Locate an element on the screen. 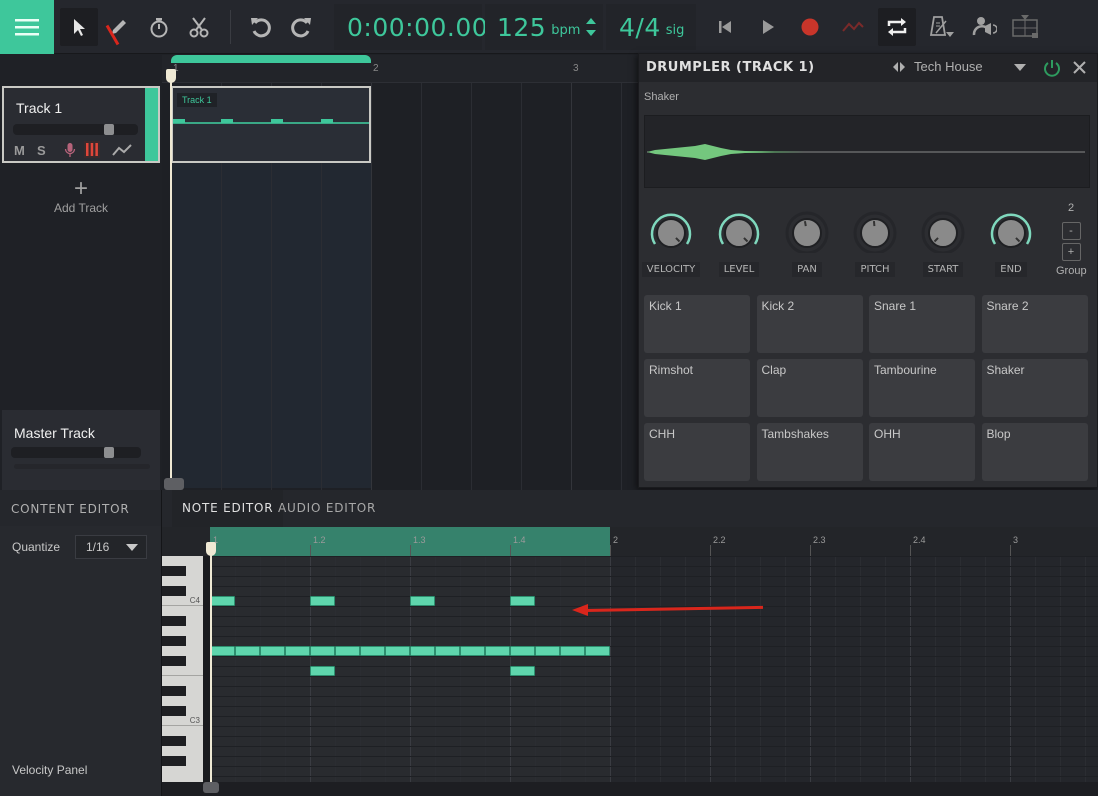 The height and width of the screenshot is (796, 1098). note-scroll-thumb is located at coordinates (211, 787).